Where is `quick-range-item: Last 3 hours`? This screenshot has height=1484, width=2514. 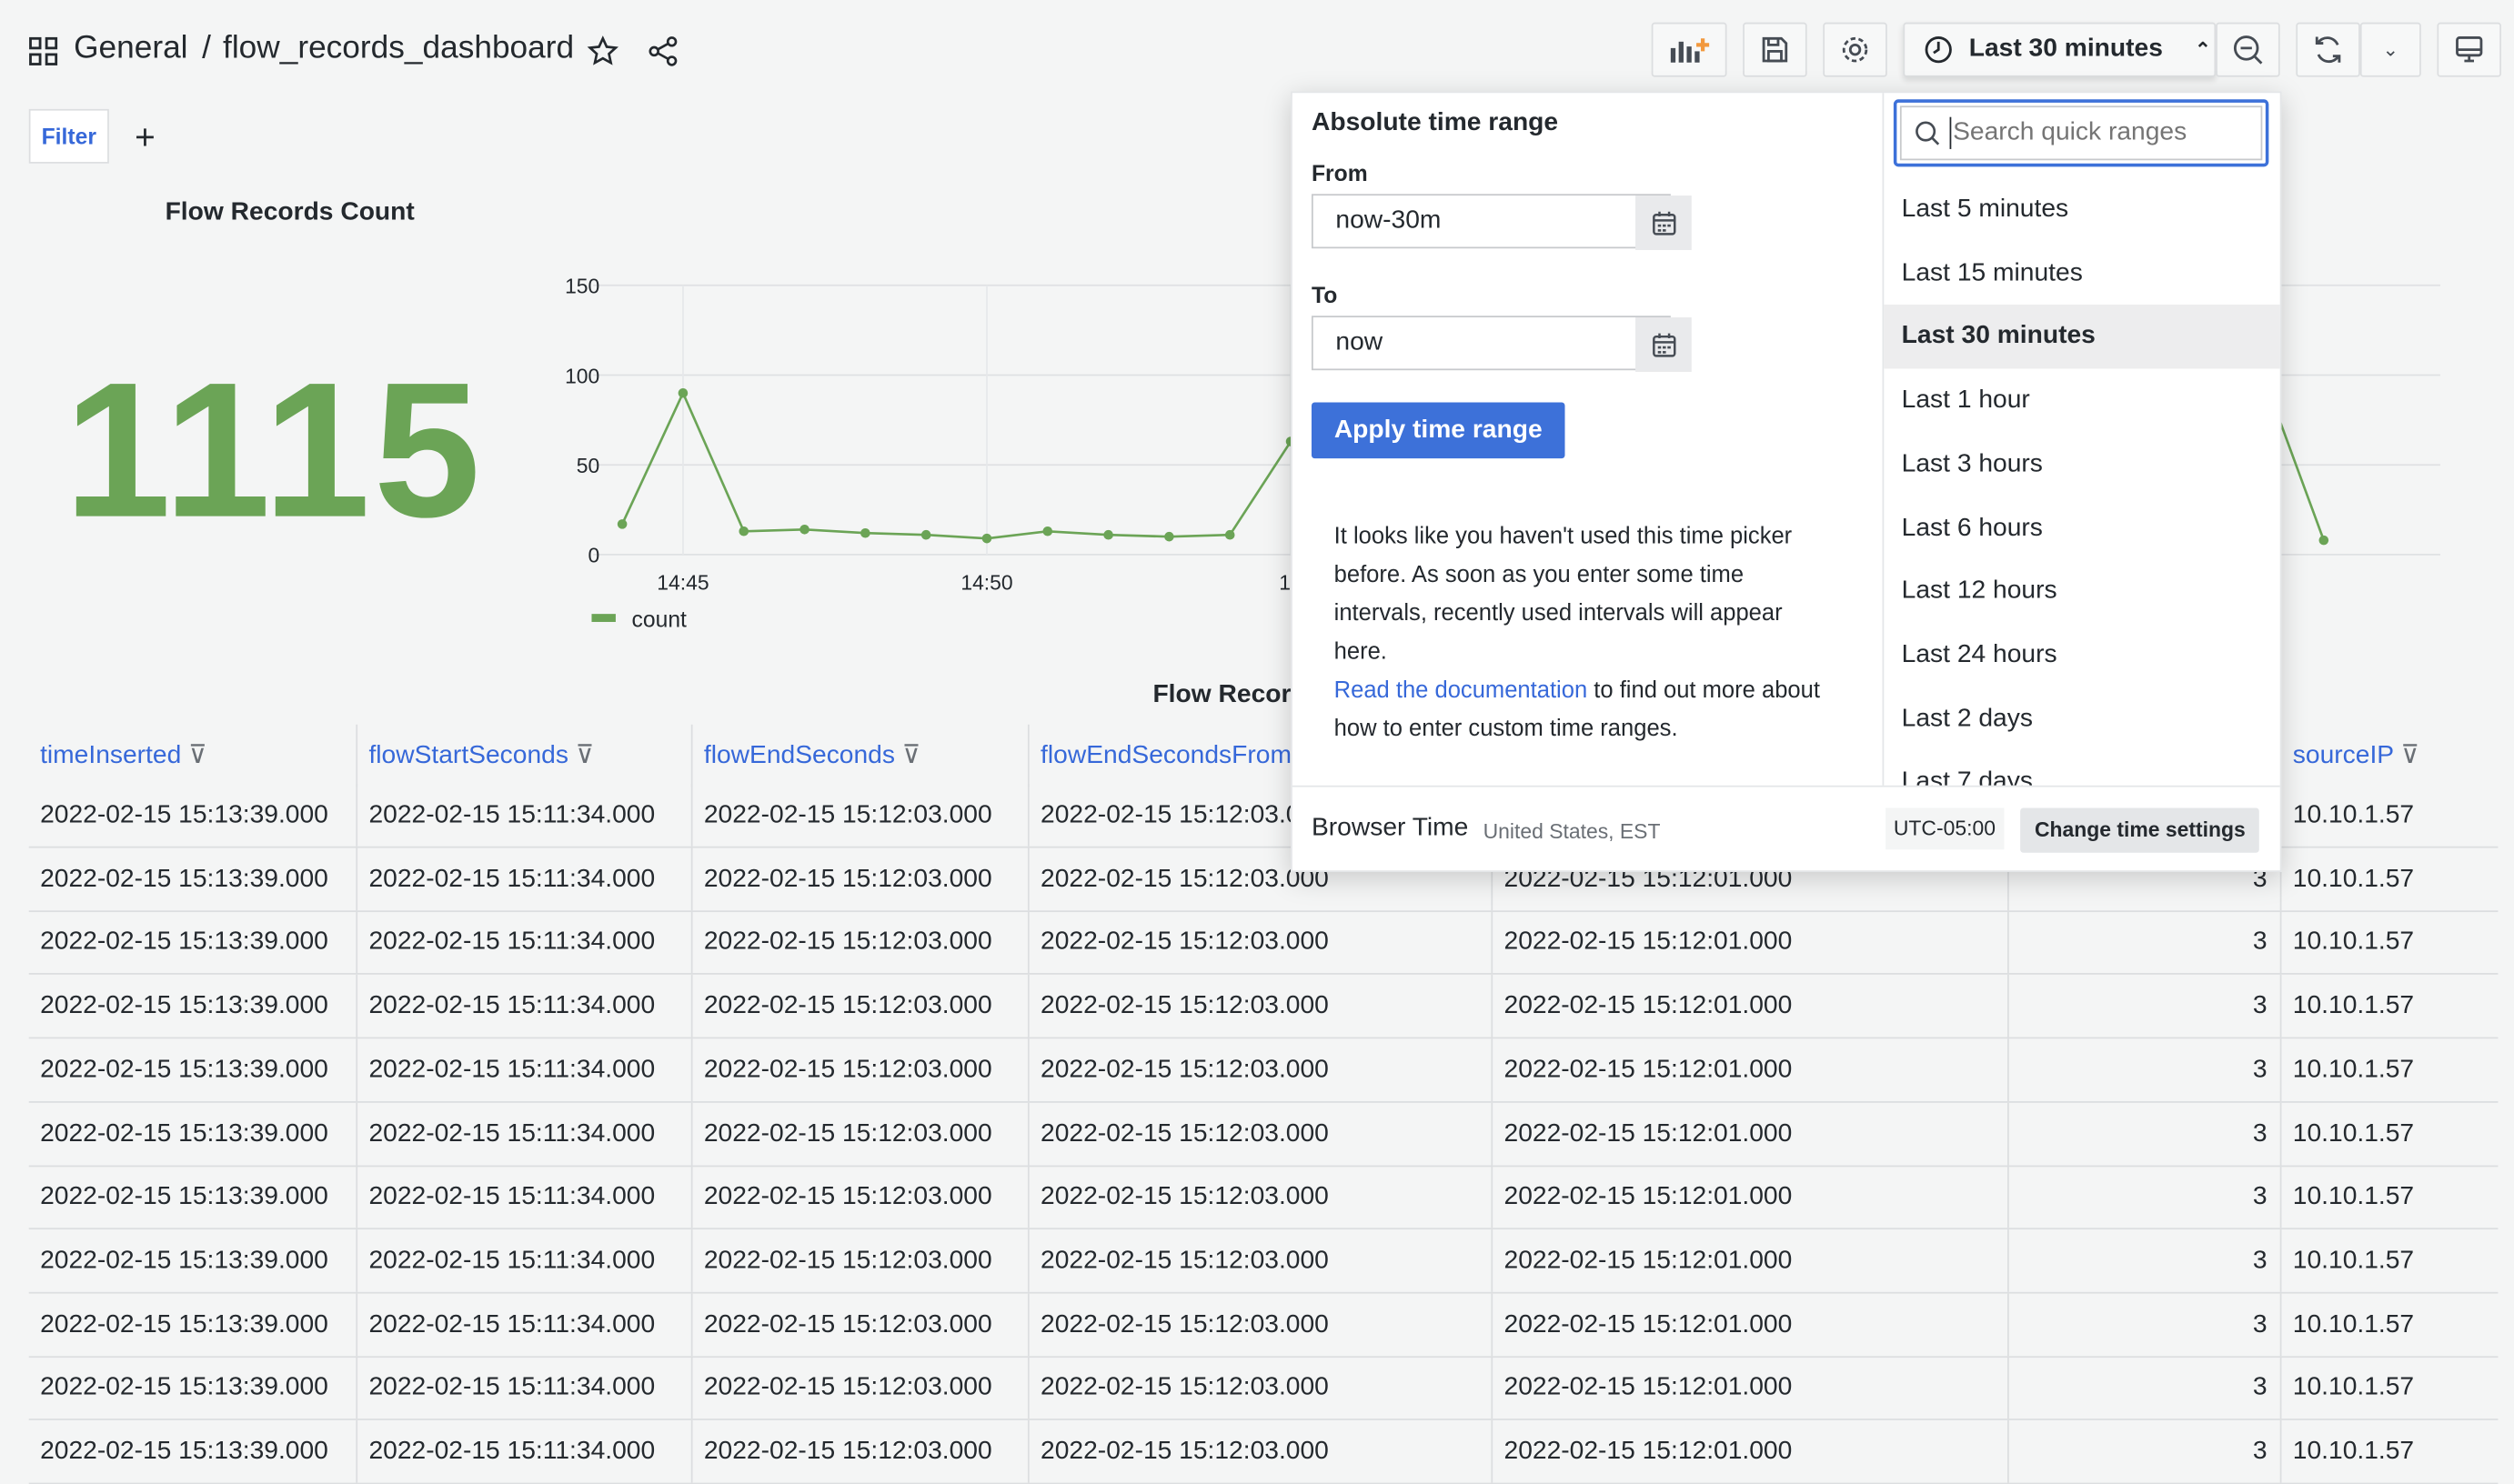
quick-range-item: Last 3 hours is located at coordinates (2081, 465).